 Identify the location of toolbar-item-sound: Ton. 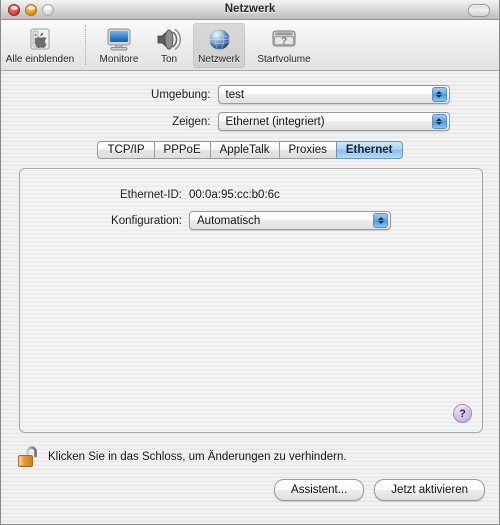
(169, 45).